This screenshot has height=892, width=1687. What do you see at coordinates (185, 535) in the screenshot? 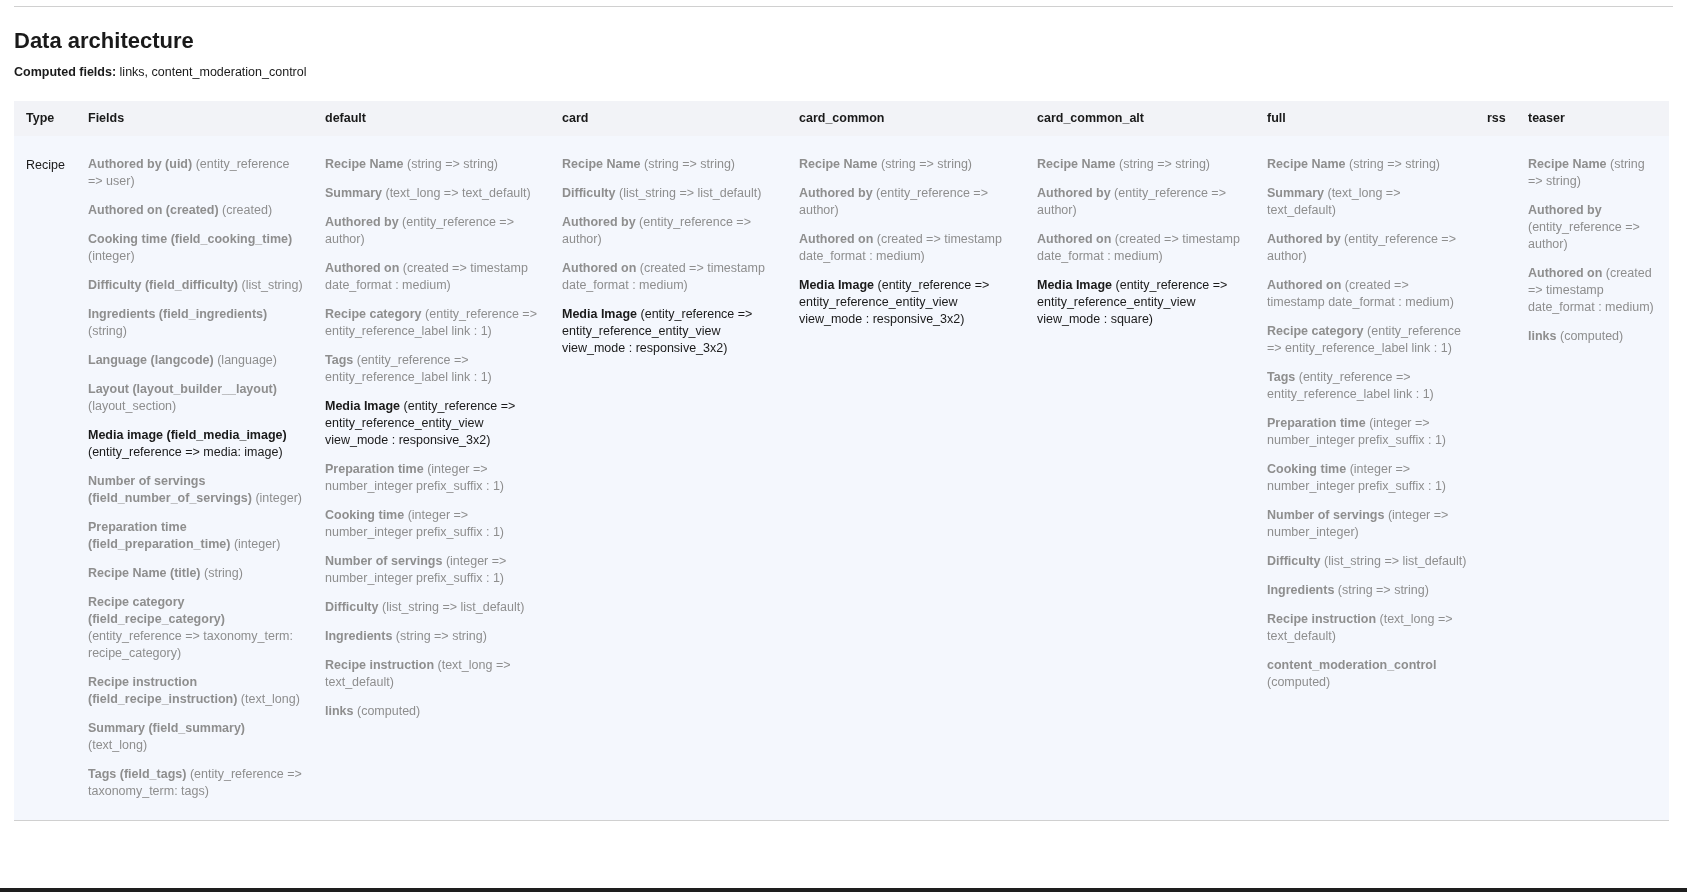
I see `field-entry: Preparation time (field_preparation_time) (integer)` at bounding box center [185, 535].